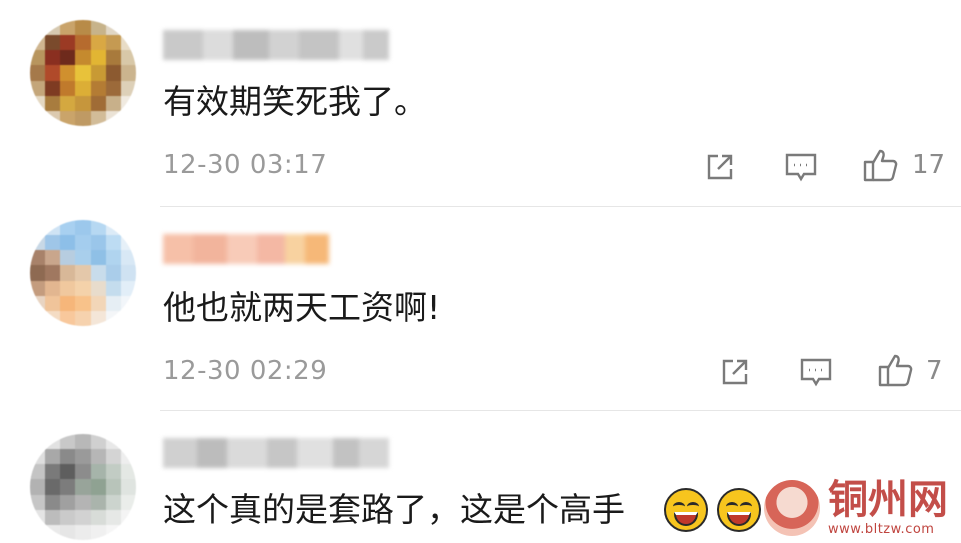 Image resolution: width=961 pixels, height=543 pixels. Describe the element at coordinates (934, 371) in the screenshot. I see `like-count: 7` at that location.